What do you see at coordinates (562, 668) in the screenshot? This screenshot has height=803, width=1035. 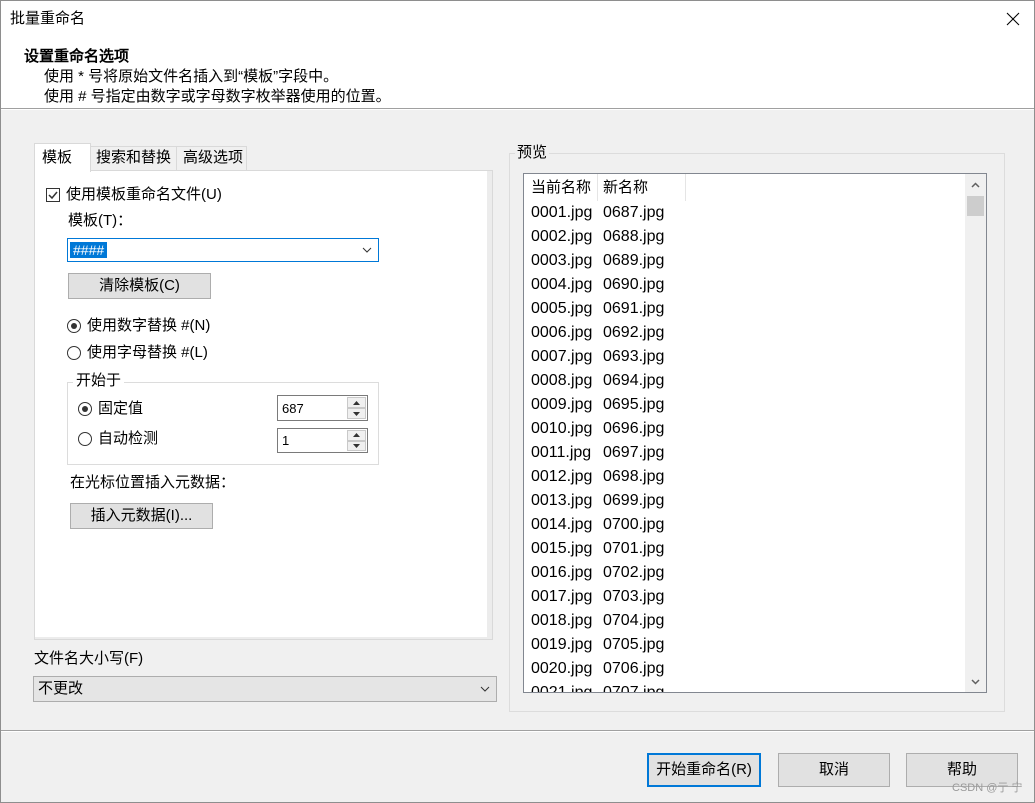 I see `current-name-cell: 0020.jpg` at bounding box center [562, 668].